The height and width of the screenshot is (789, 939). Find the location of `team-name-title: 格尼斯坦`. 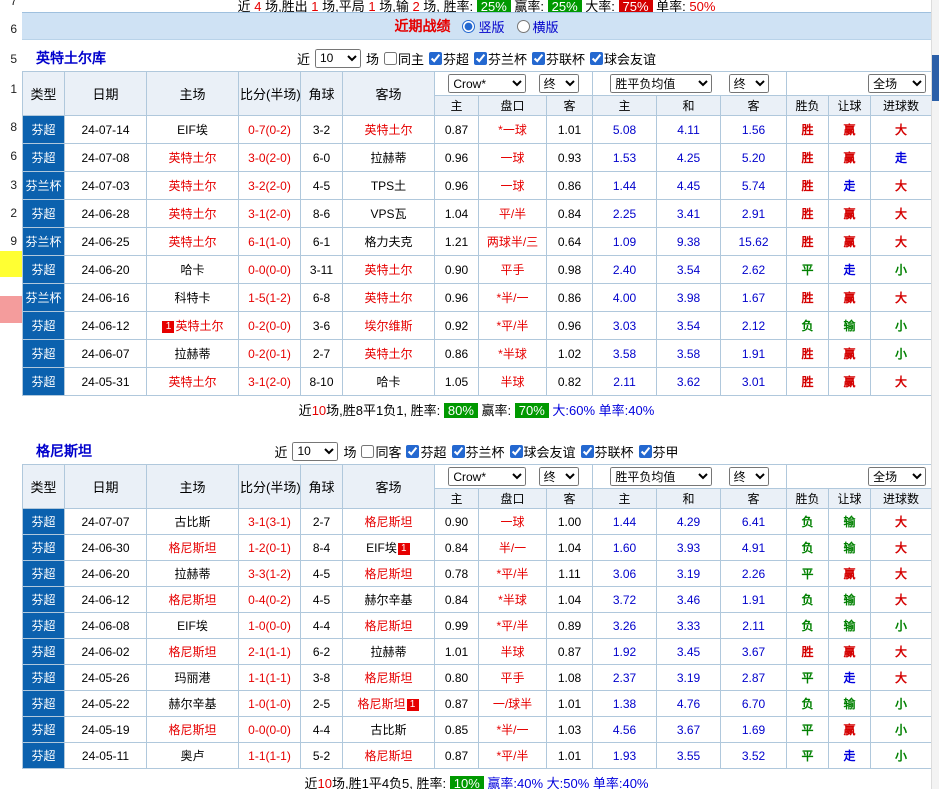

team-name-title: 格尼斯坦 is located at coordinates (64, 451).